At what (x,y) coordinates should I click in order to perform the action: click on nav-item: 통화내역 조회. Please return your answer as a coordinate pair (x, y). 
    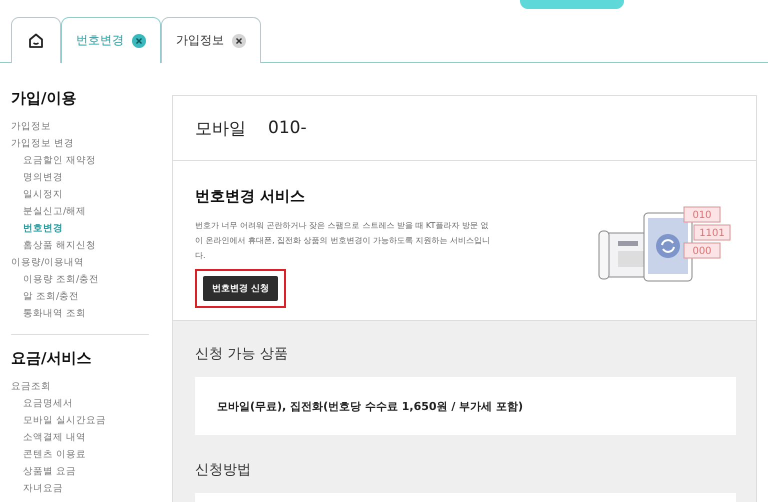
    Looking at the image, I should click on (80, 313).